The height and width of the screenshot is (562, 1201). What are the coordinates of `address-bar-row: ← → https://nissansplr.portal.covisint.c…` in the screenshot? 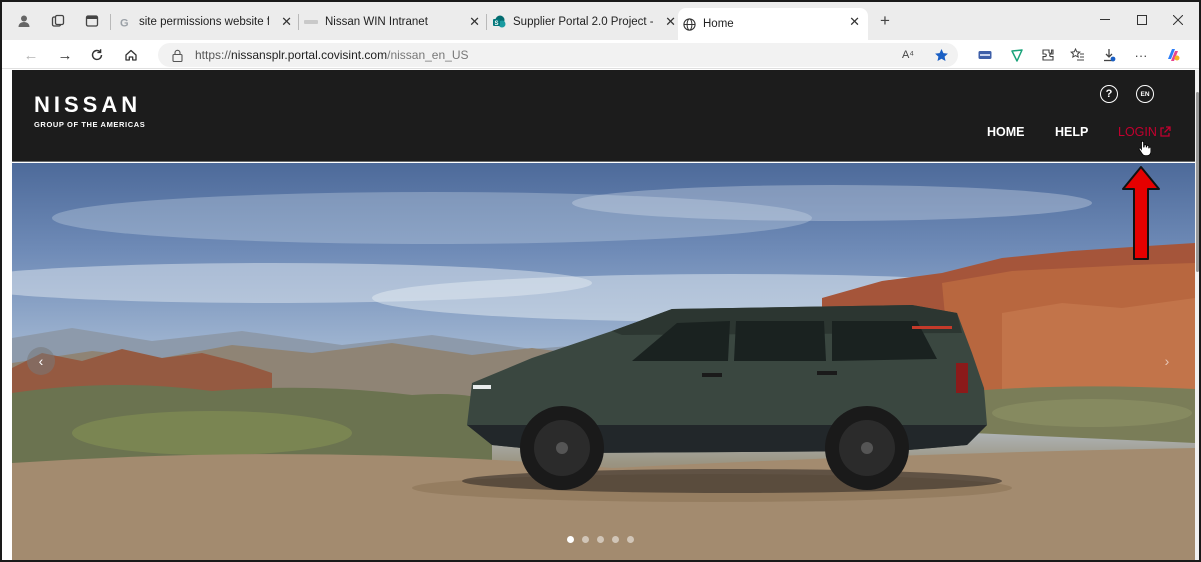 It's located at (600, 54).